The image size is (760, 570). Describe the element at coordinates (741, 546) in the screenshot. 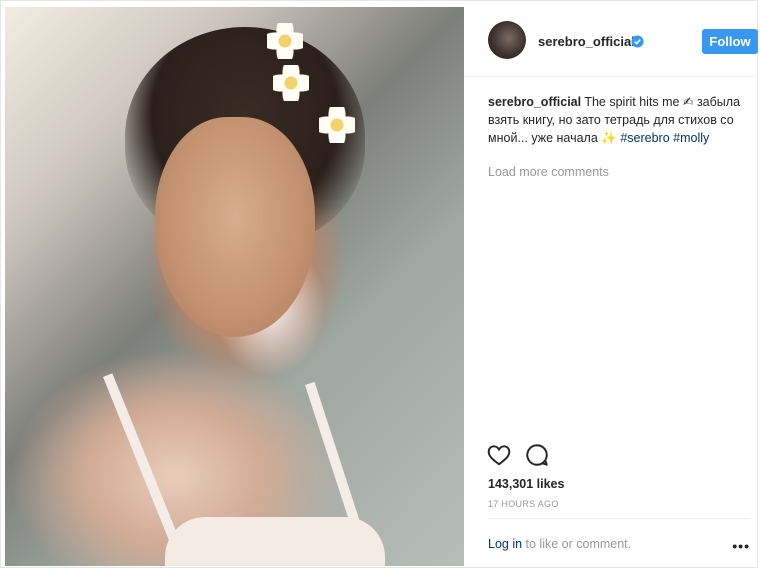

I see `more-options-icon: •••` at that location.